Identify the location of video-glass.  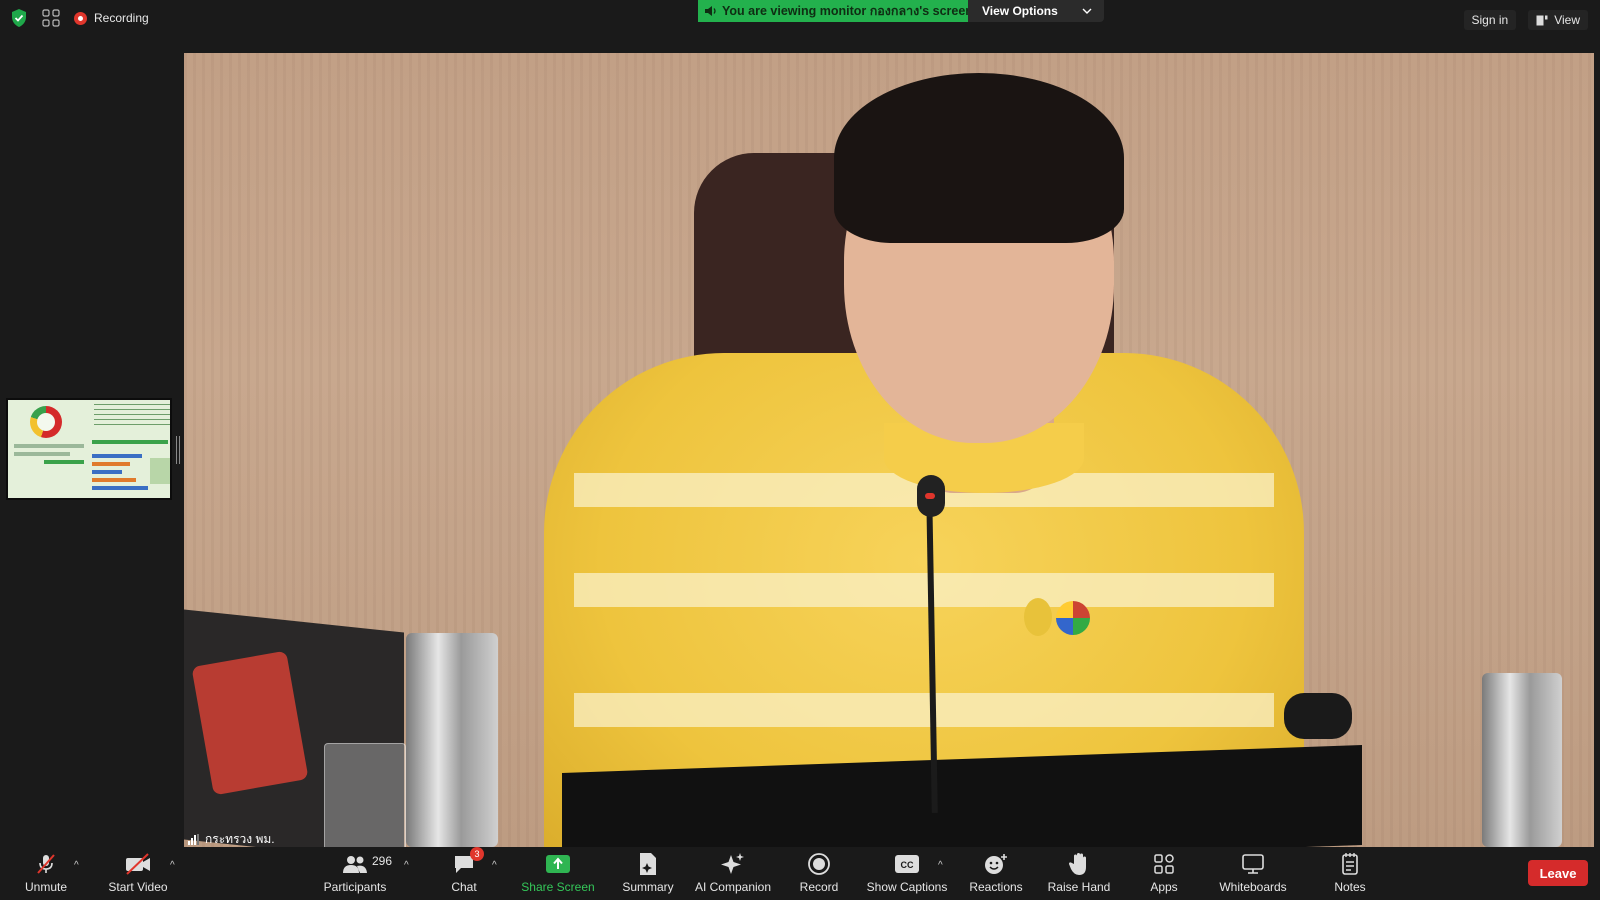
(365, 795).